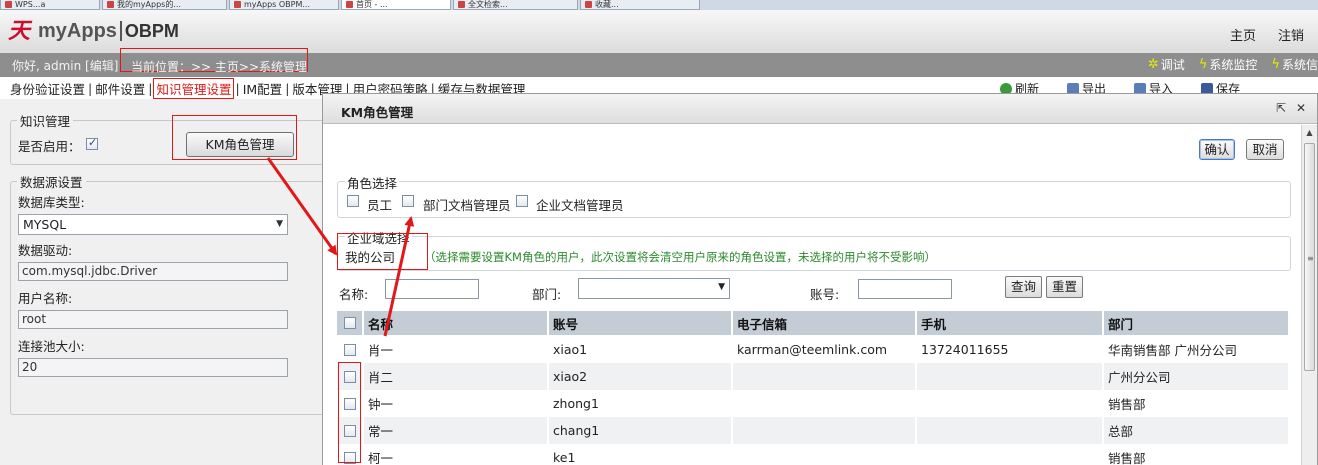 Image resolution: width=1318 pixels, height=465 pixels. I want to click on brand-logo-icon: 天, so click(19, 31).